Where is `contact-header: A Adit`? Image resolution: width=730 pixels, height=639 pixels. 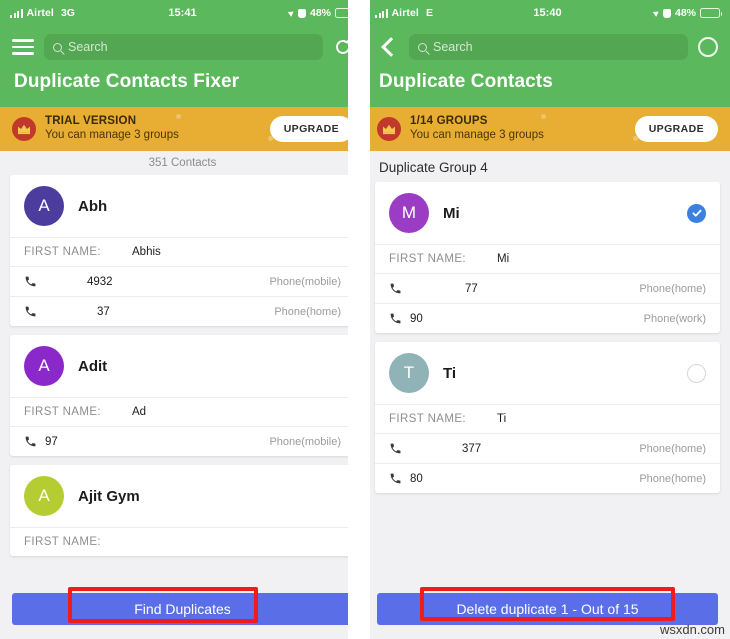 contact-header: A Adit is located at coordinates (182, 366).